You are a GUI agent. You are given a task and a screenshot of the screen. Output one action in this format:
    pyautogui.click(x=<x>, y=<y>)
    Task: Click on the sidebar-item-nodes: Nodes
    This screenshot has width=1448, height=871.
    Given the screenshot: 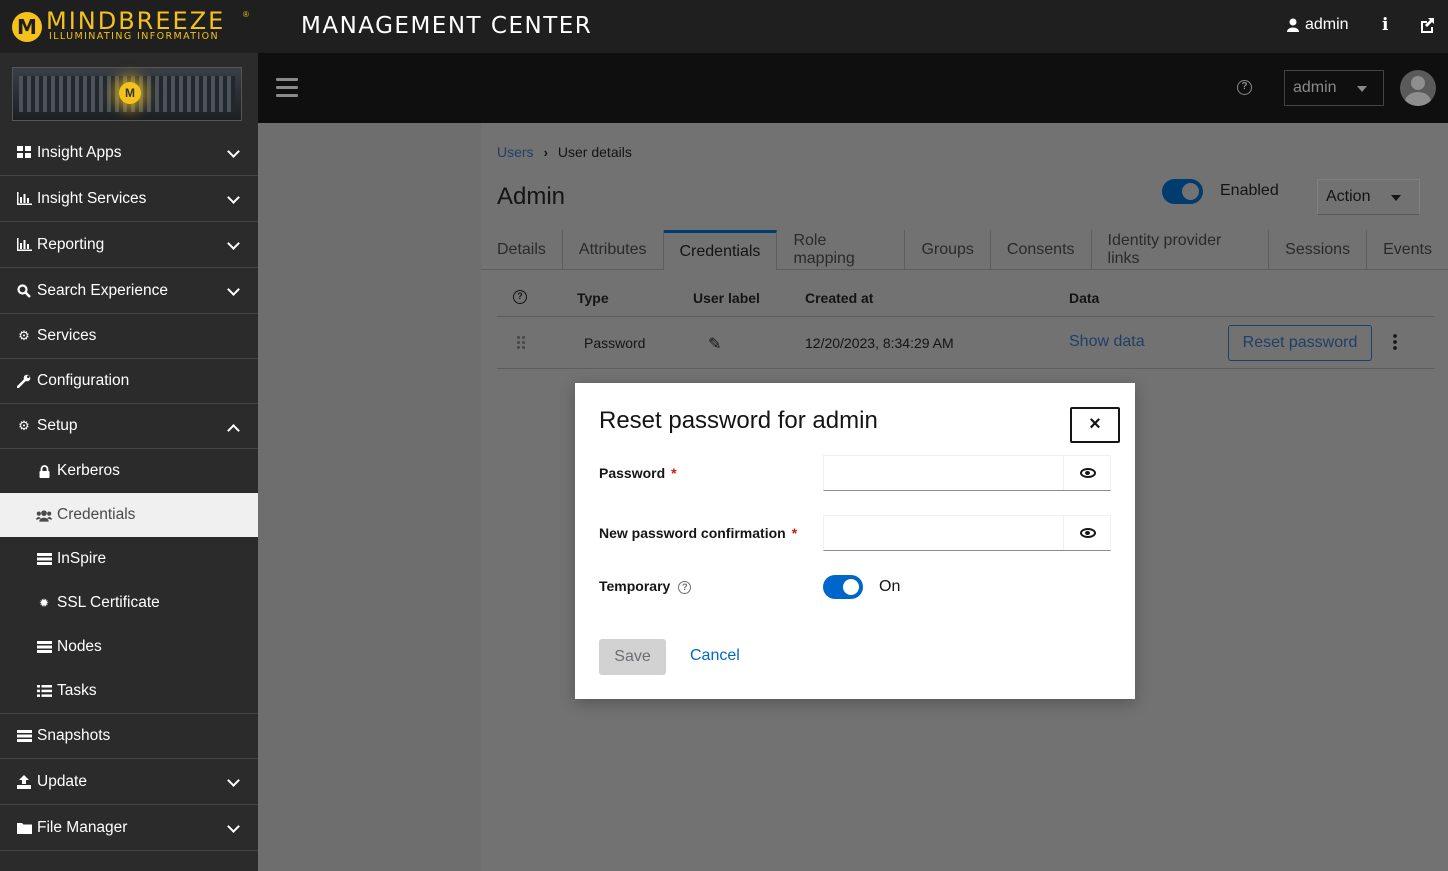 What is the action you would take?
    pyautogui.click(x=129, y=647)
    